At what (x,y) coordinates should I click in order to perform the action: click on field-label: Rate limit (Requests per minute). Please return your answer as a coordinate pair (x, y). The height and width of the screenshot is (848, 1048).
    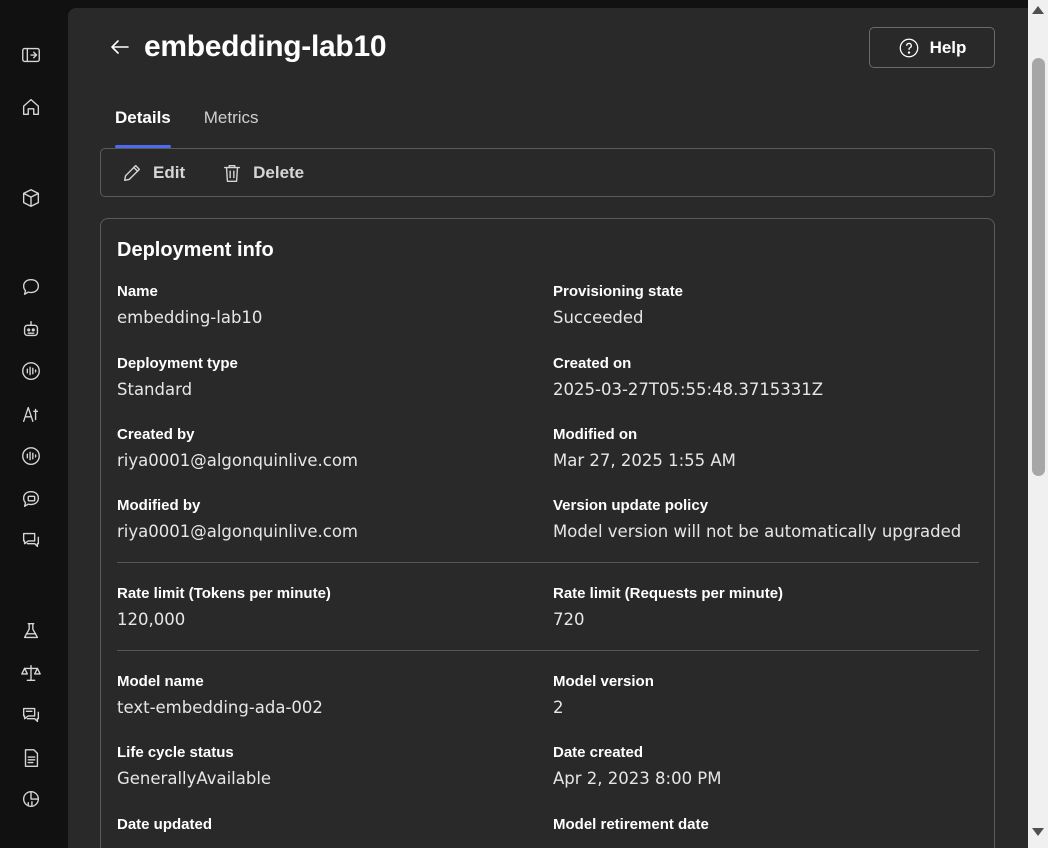
    Looking at the image, I should click on (668, 593).